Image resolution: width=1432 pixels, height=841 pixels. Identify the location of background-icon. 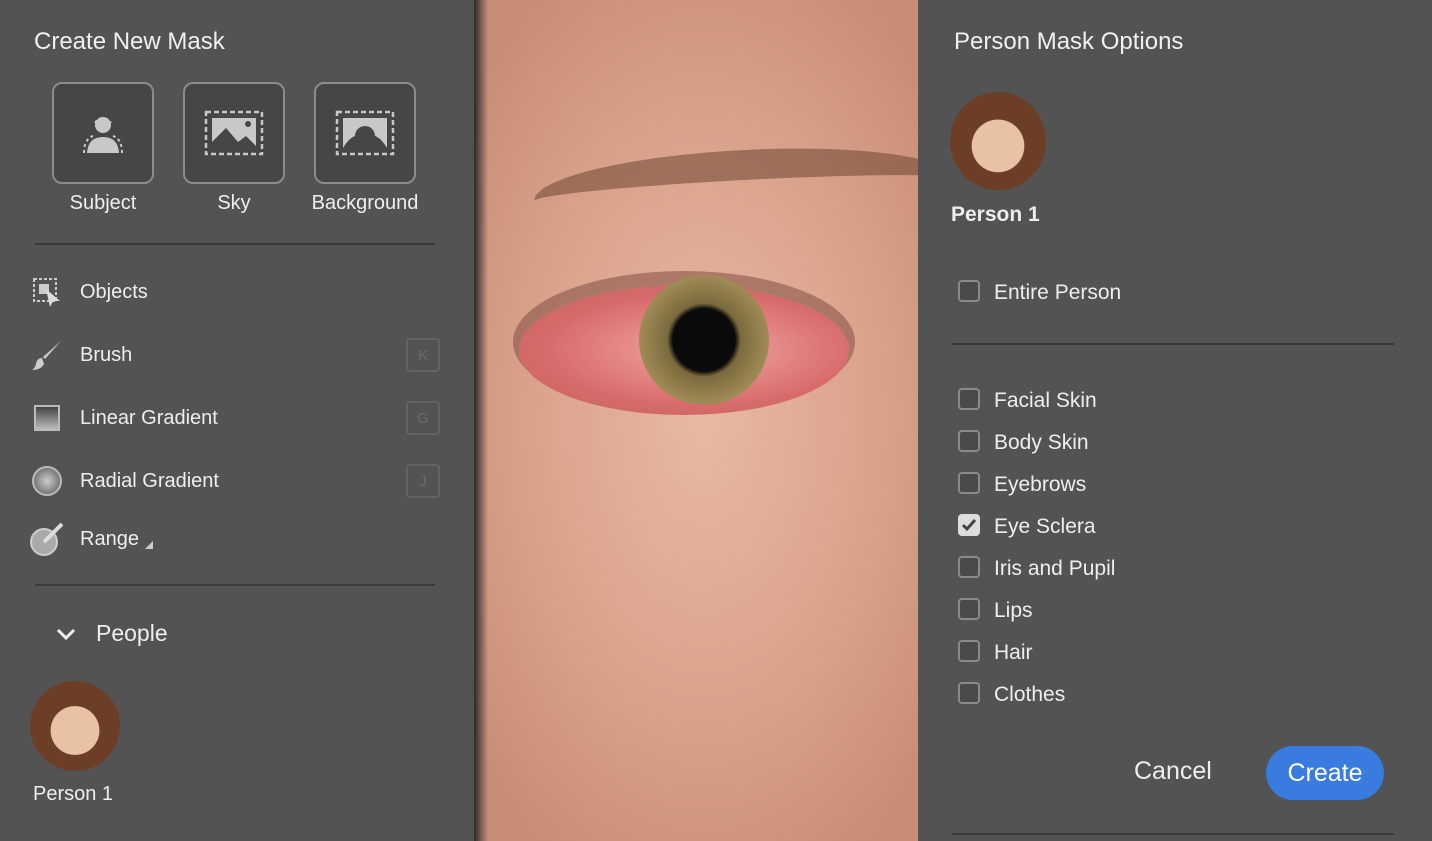
(365, 133).